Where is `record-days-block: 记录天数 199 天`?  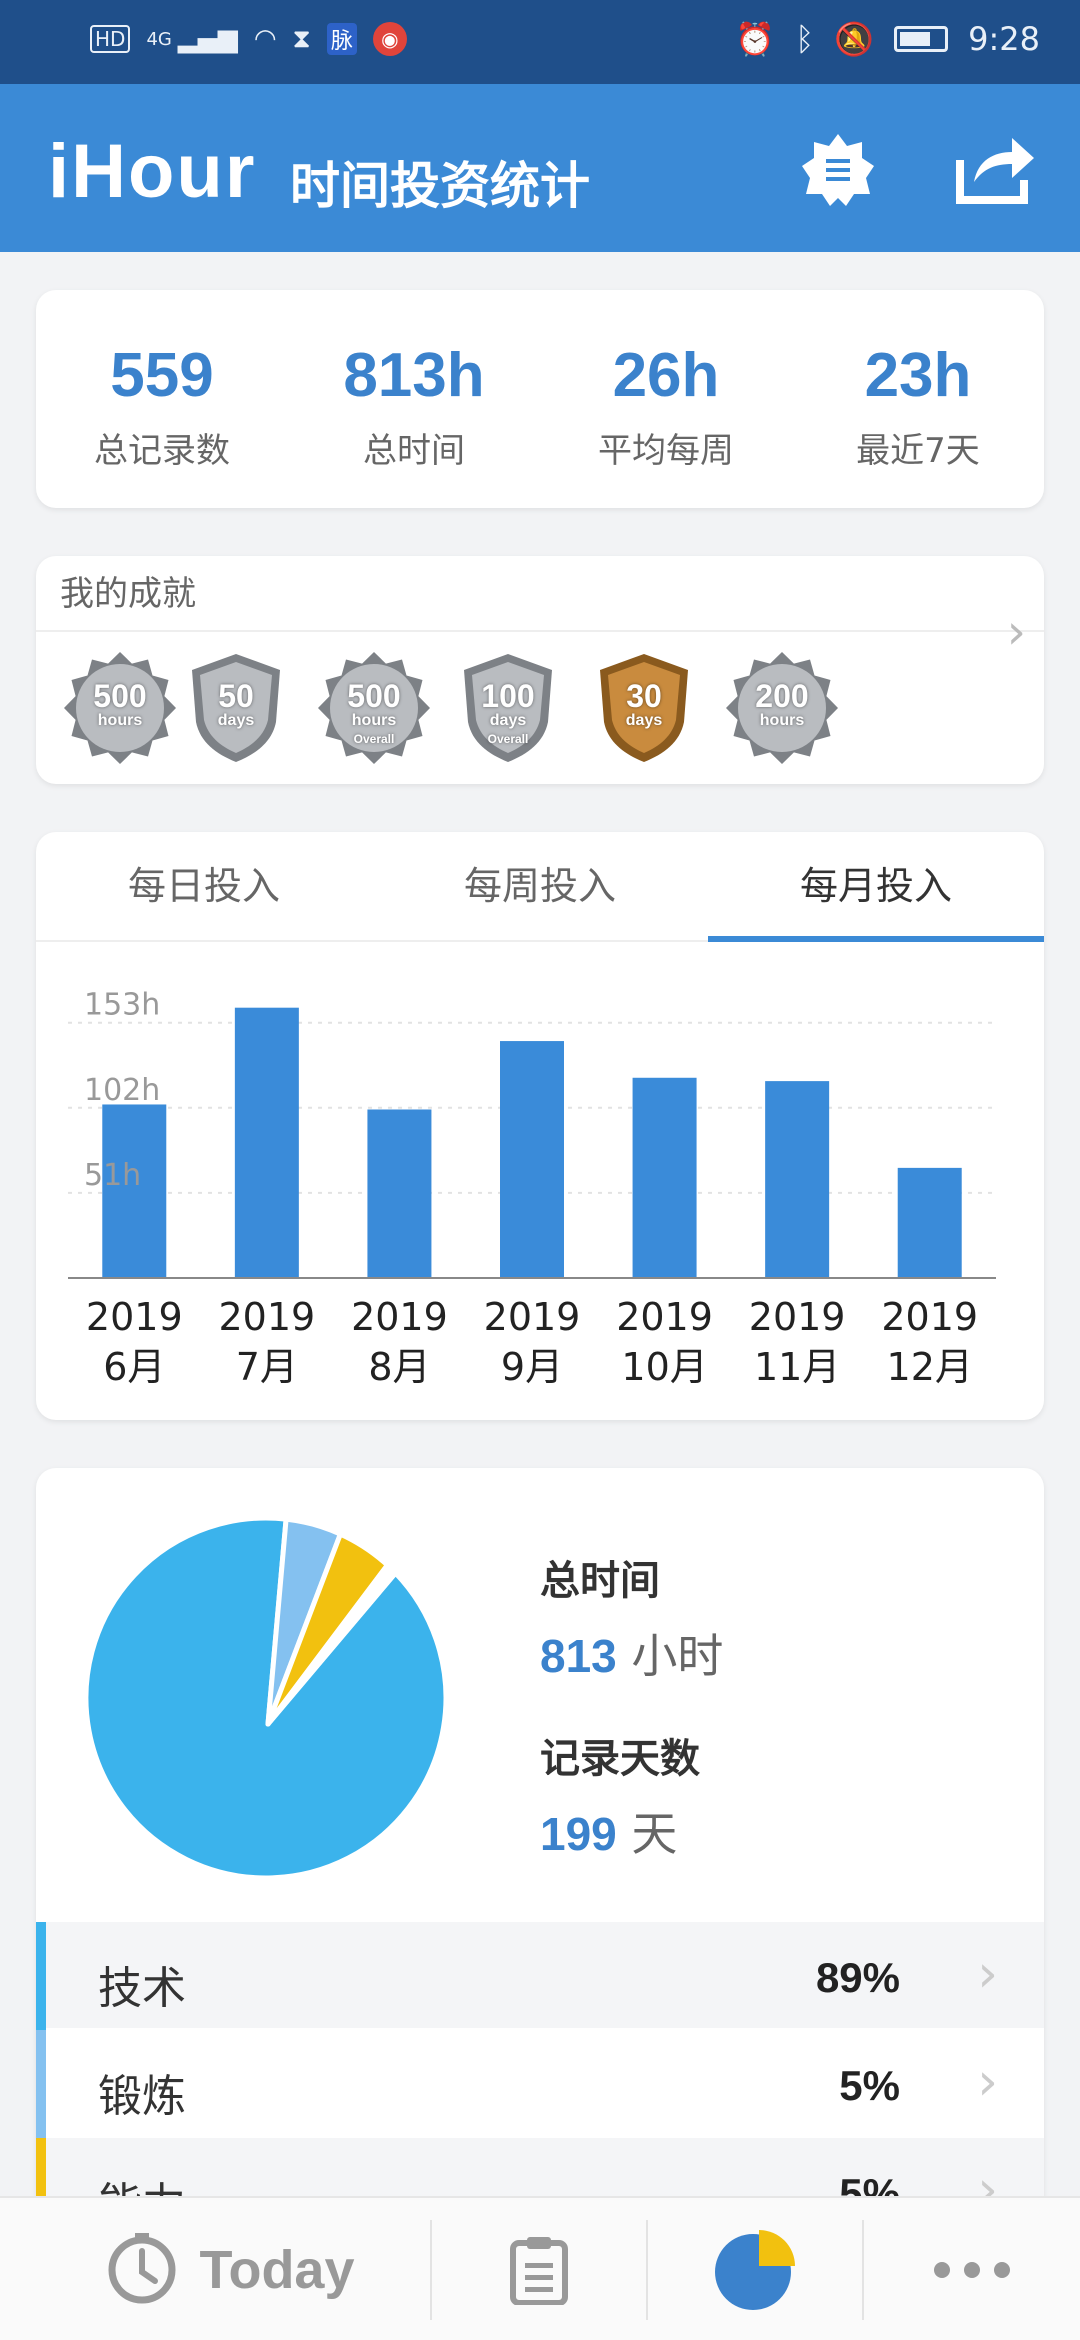
record-days-block: 记录天数 199 天 is located at coordinates (620, 1795).